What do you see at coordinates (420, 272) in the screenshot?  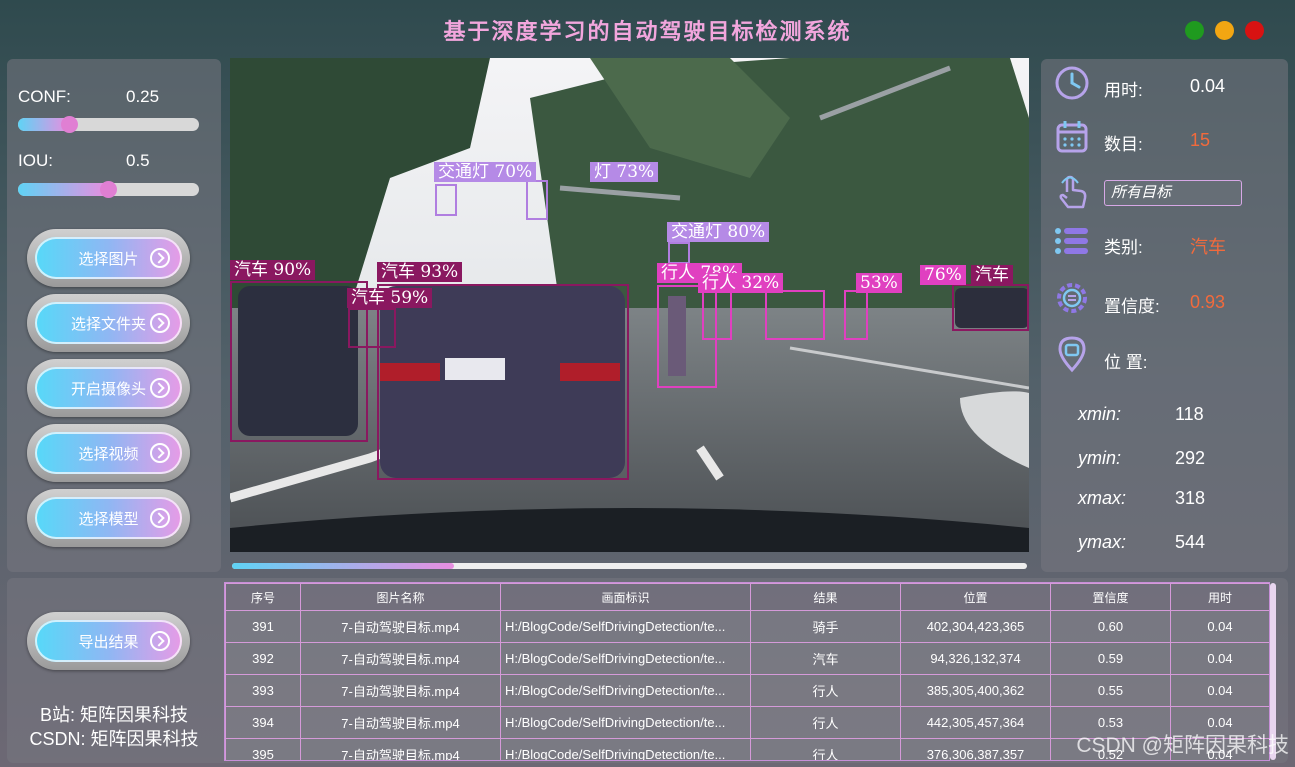 I see `detection-label: 汽车 93%` at bounding box center [420, 272].